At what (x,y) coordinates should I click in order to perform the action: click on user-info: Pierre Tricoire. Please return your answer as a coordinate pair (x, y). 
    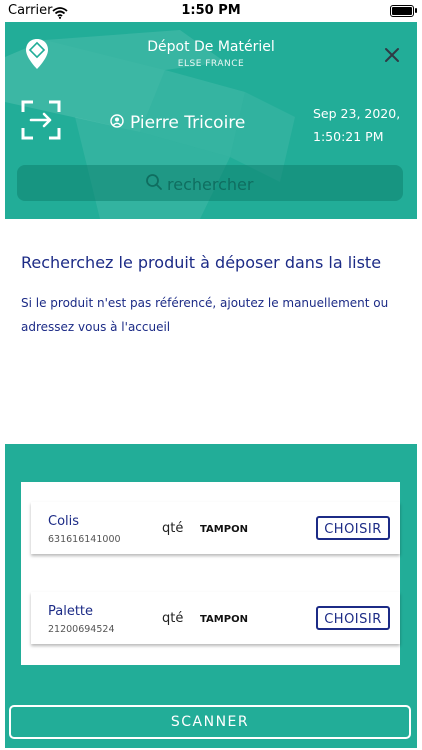
    Looking at the image, I should click on (177, 123).